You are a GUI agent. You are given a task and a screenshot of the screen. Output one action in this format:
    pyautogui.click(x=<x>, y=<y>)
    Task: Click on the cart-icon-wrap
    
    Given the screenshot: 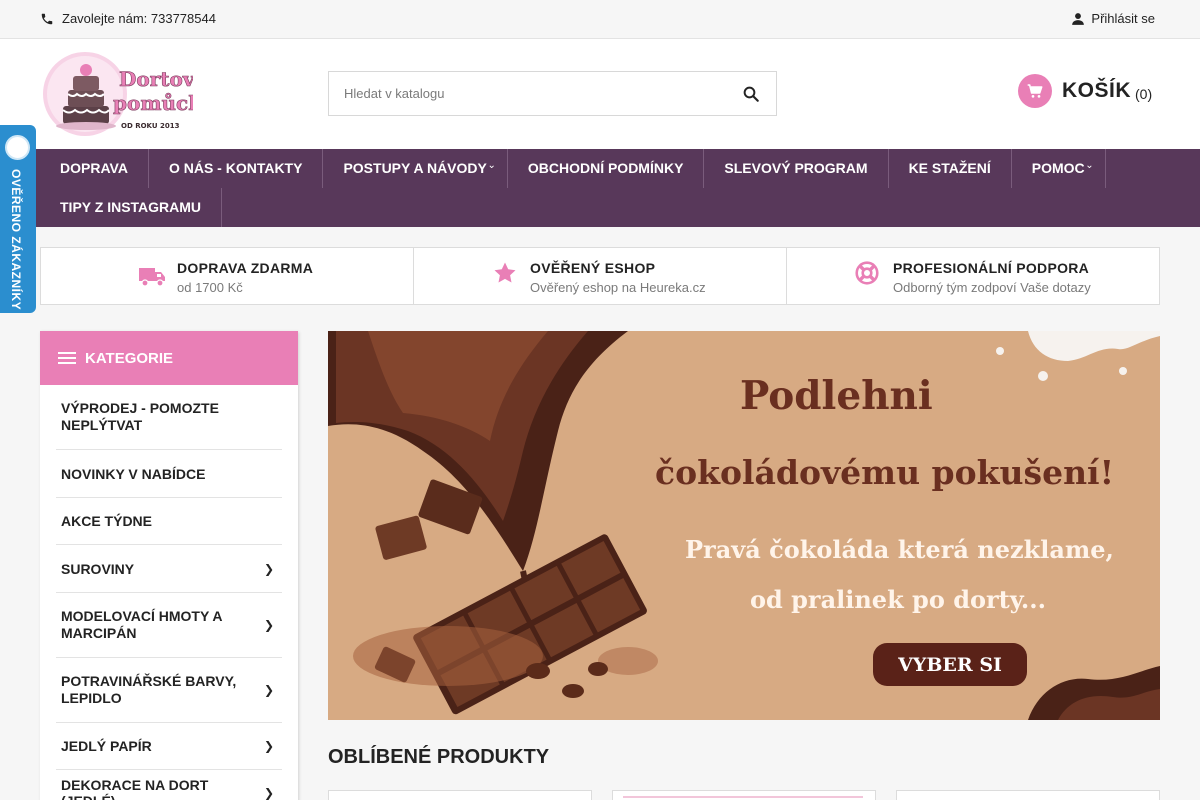 What is the action you would take?
    pyautogui.click(x=1035, y=91)
    